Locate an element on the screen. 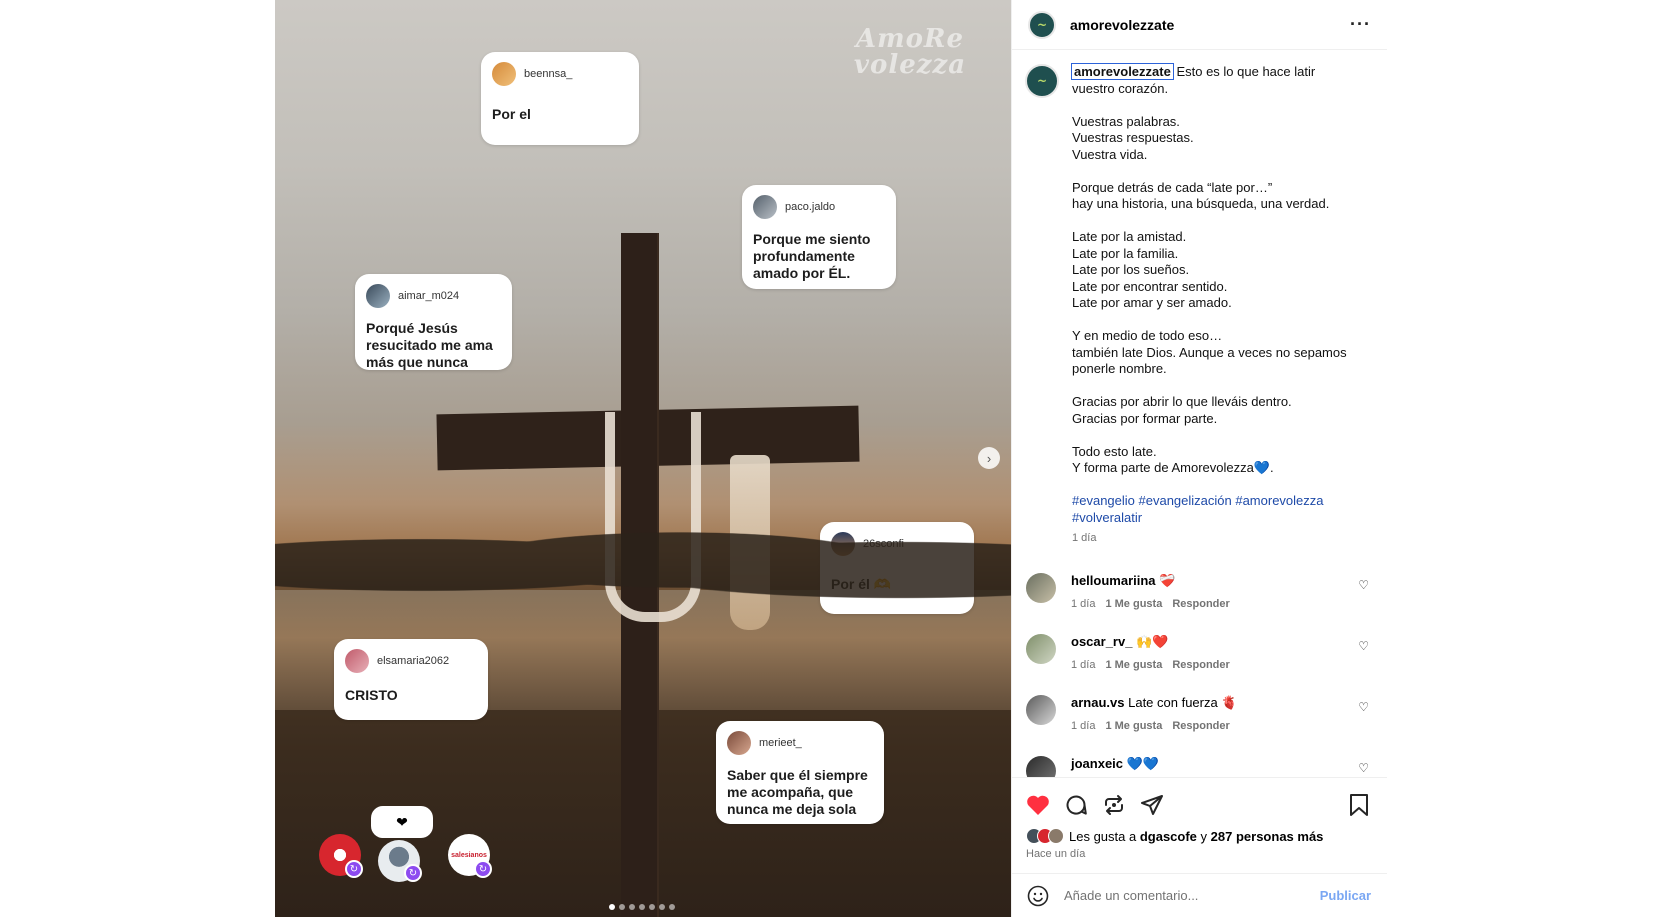 The image size is (1657, 917). comment-icon is located at coordinates (1076, 805).